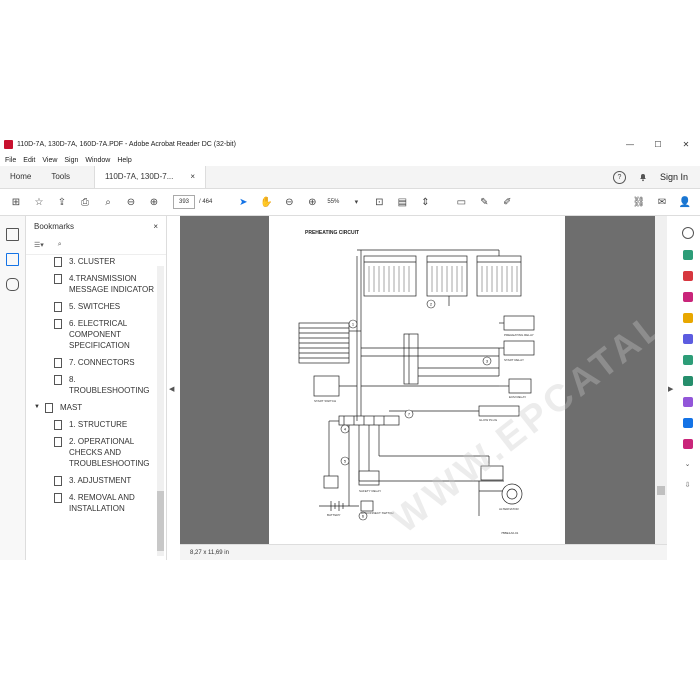 This screenshot has height=700, width=700. I want to click on bookmark-label: 3. ADJUSTMENT, so click(100, 480).